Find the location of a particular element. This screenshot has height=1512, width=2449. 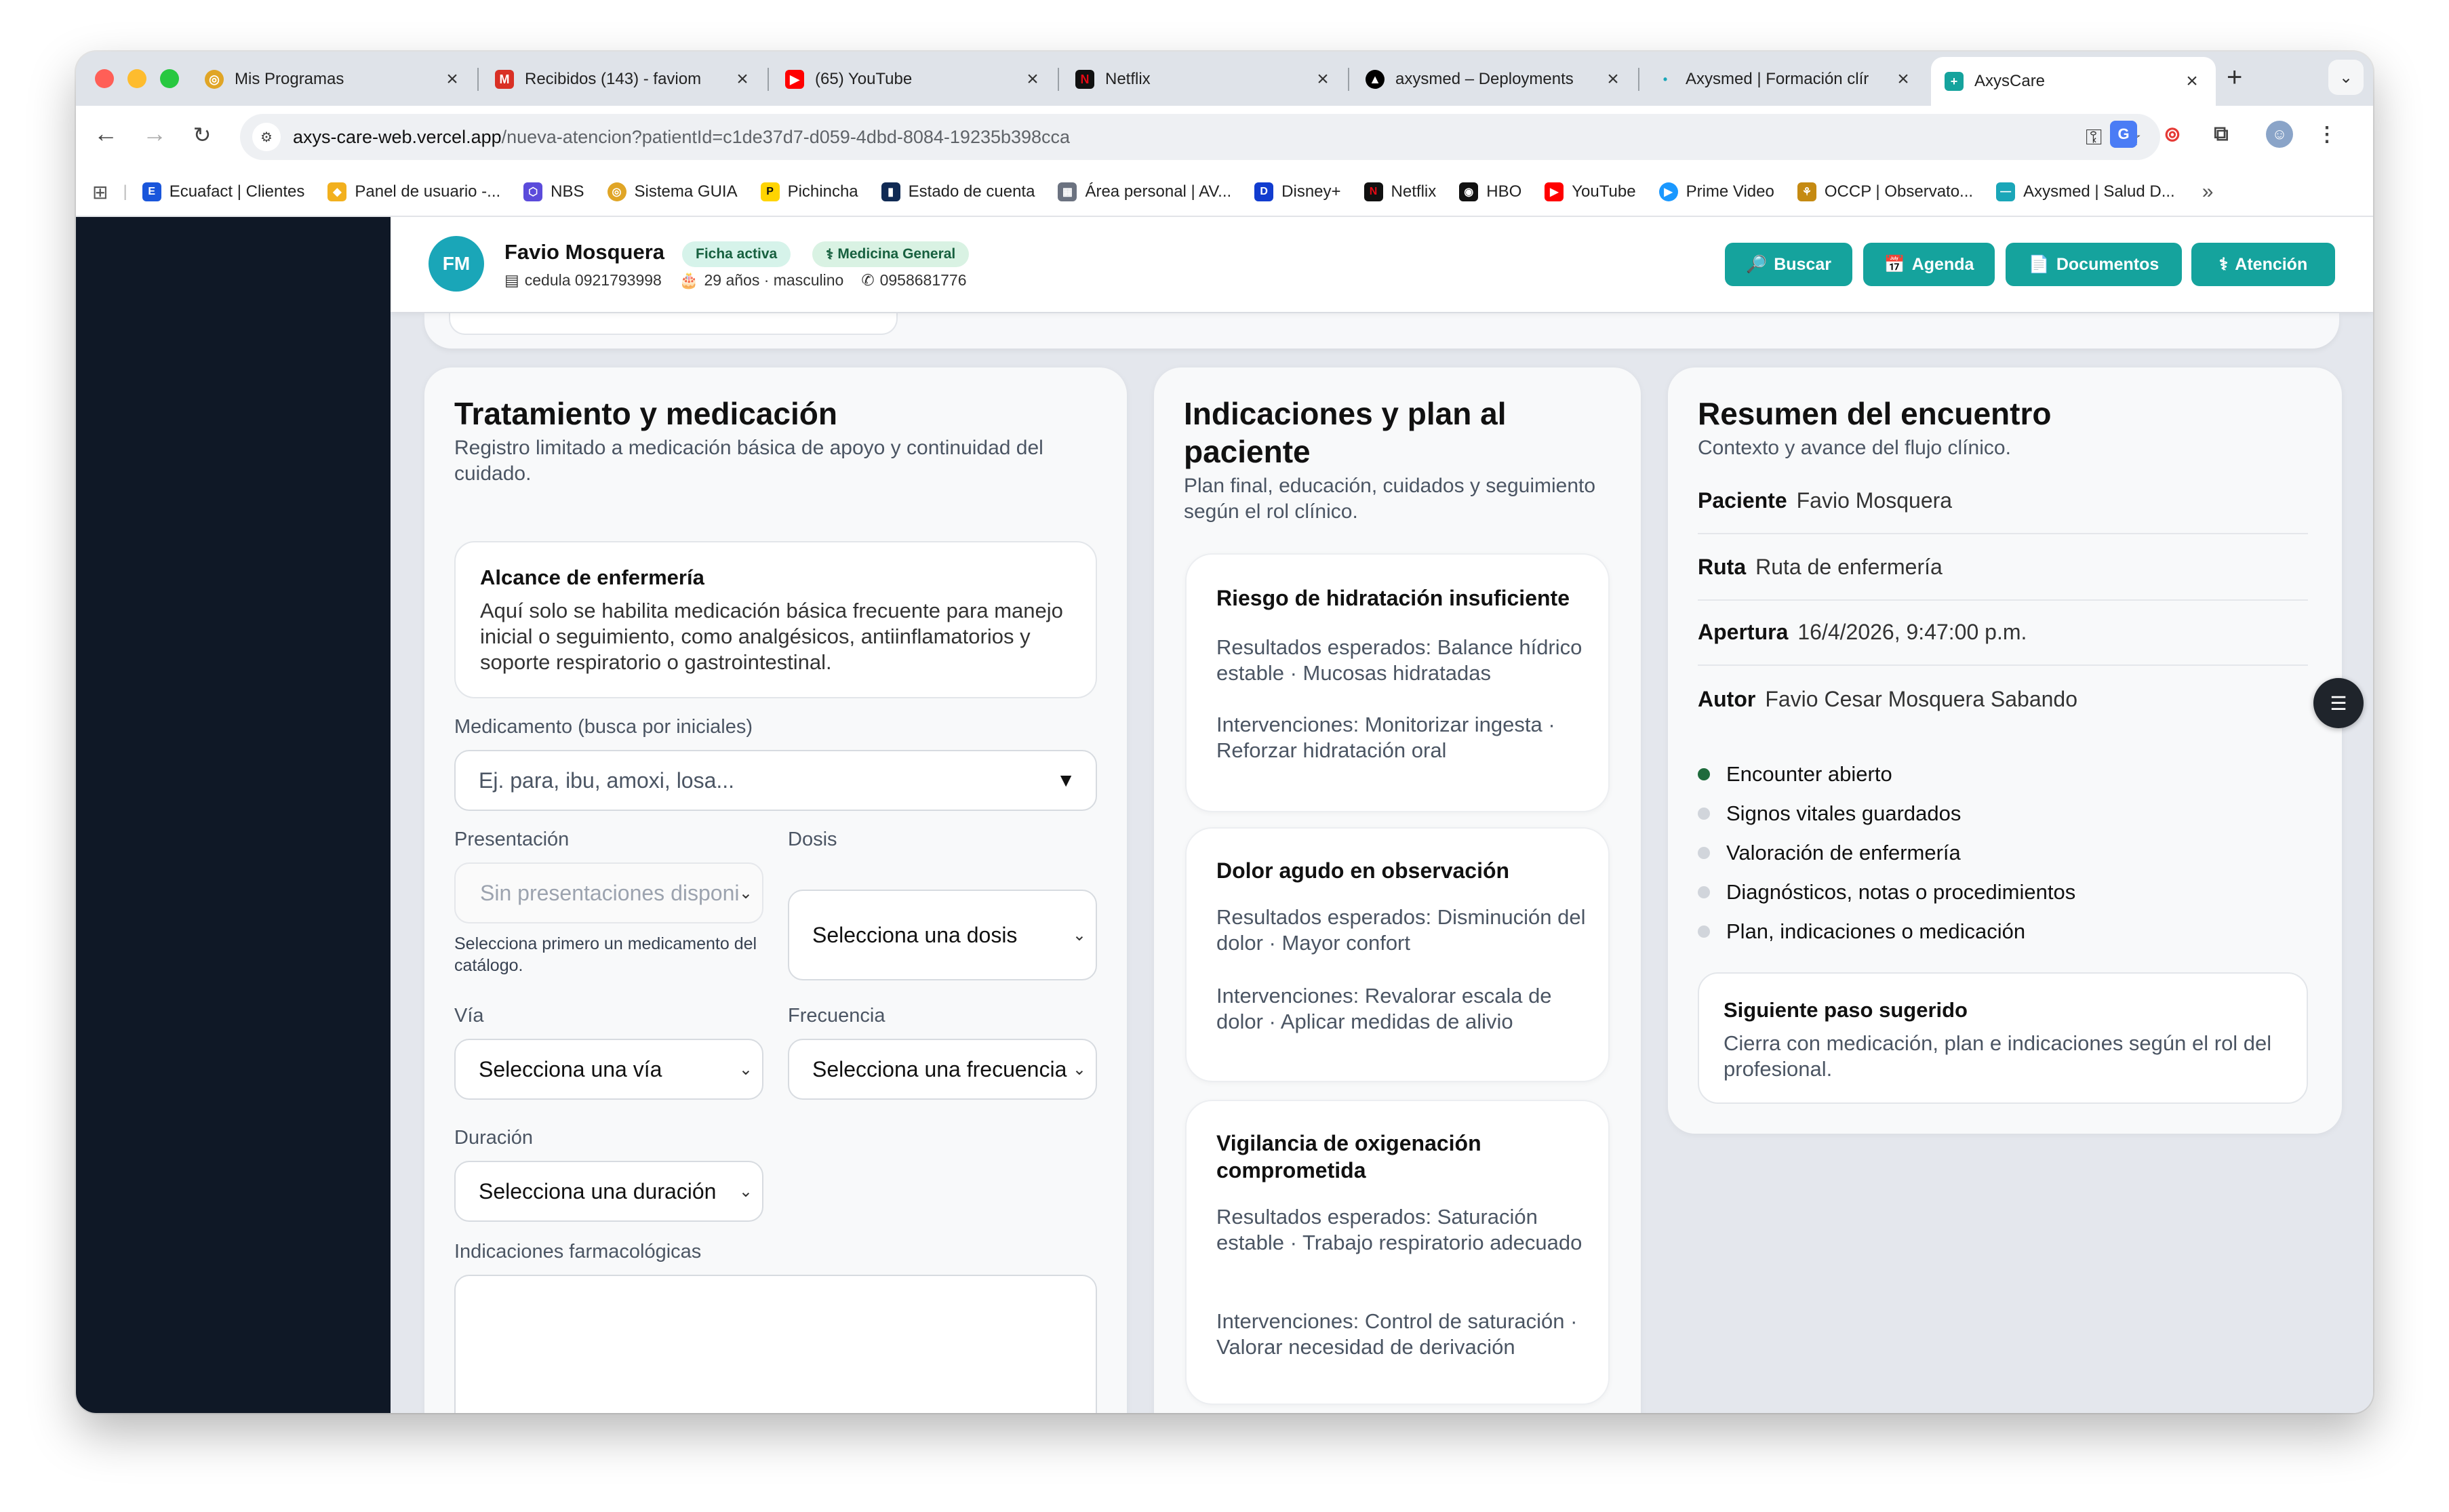

summary-value: Favio Cesar Mosquera Sabando is located at coordinates (1922, 699).